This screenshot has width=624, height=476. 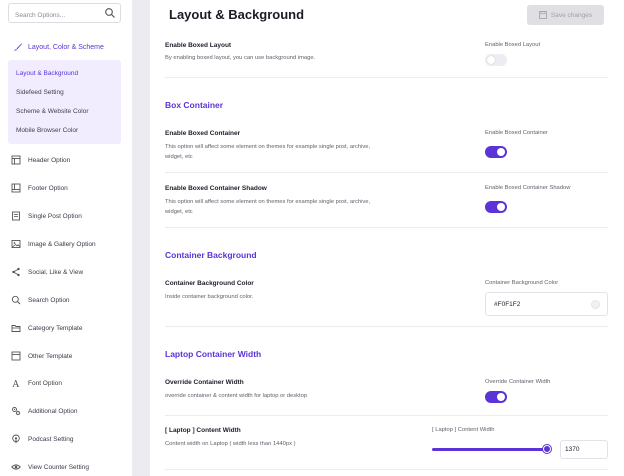 What do you see at coordinates (49, 160) in the screenshot?
I see `sidebar-item-label: Header Option` at bounding box center [49, 160].